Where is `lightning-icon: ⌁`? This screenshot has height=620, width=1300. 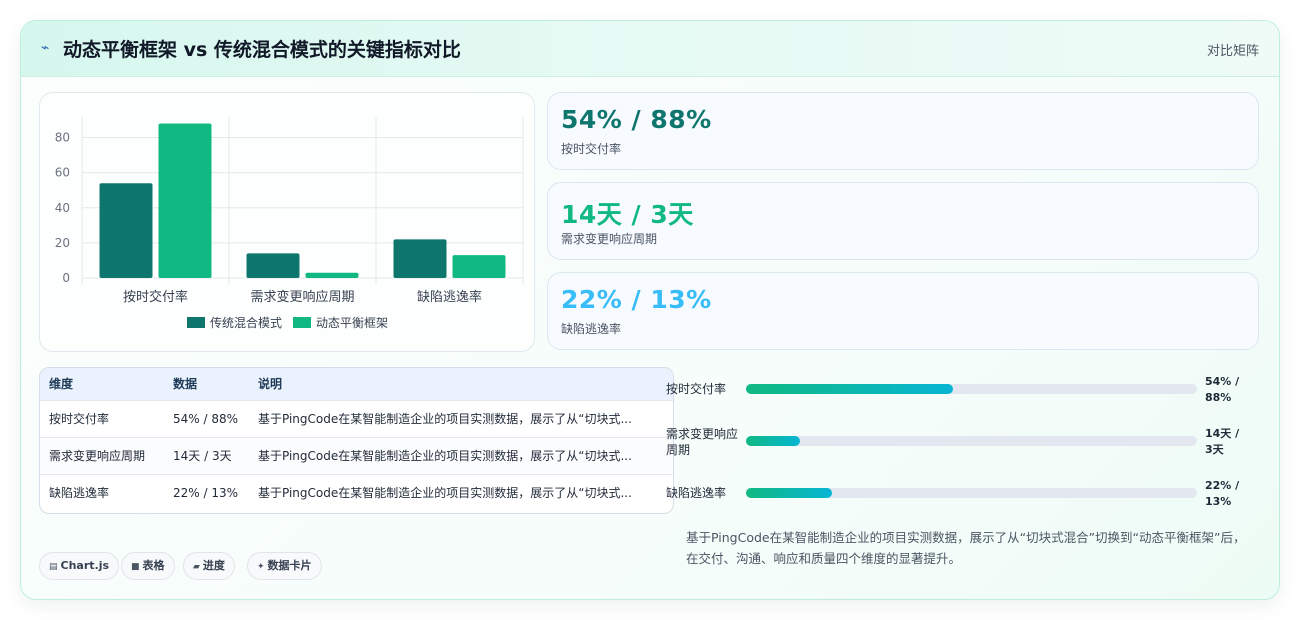
lightning-icon: ⌁ is located at coordinates (45, 48).